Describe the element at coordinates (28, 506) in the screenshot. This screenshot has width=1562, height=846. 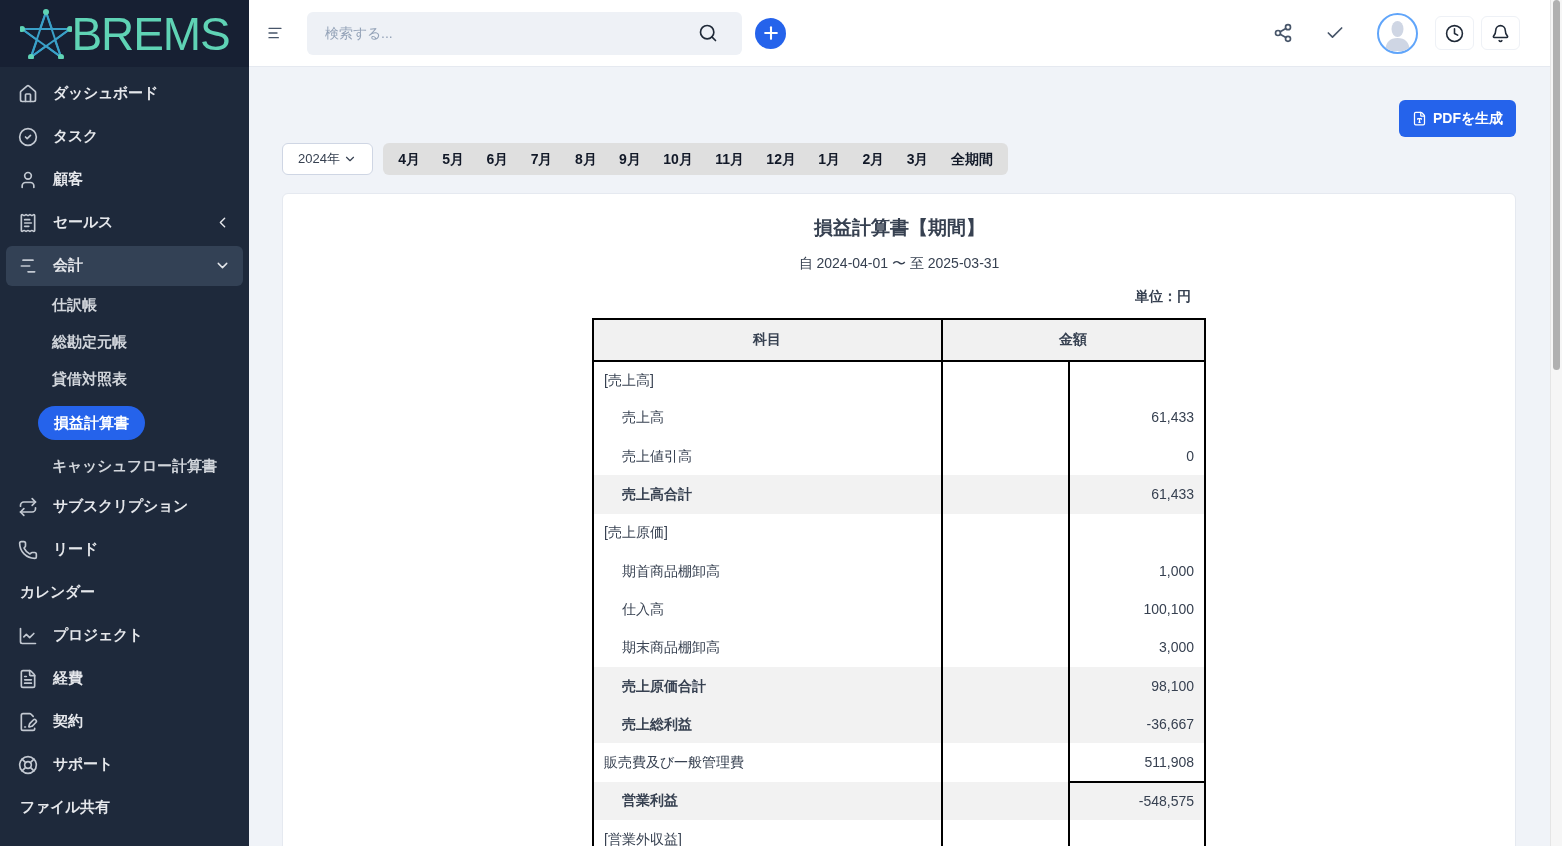
I see `repeat-icon` at that location.